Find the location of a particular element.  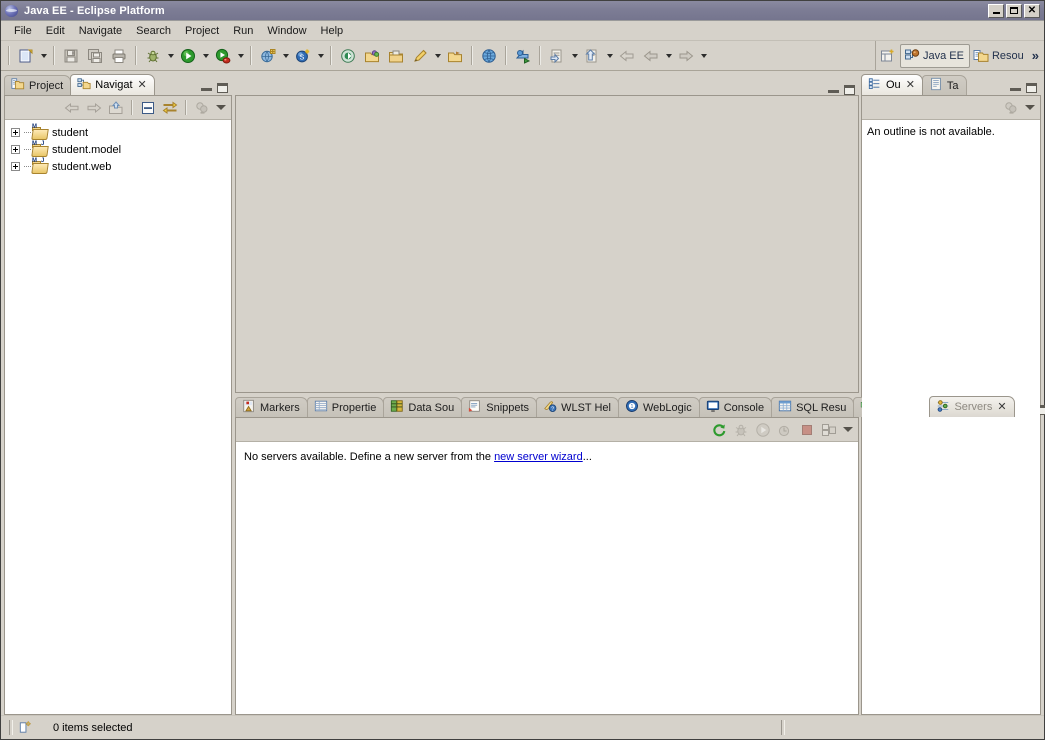

debug-server-icon is located at coordinates (741, 429).